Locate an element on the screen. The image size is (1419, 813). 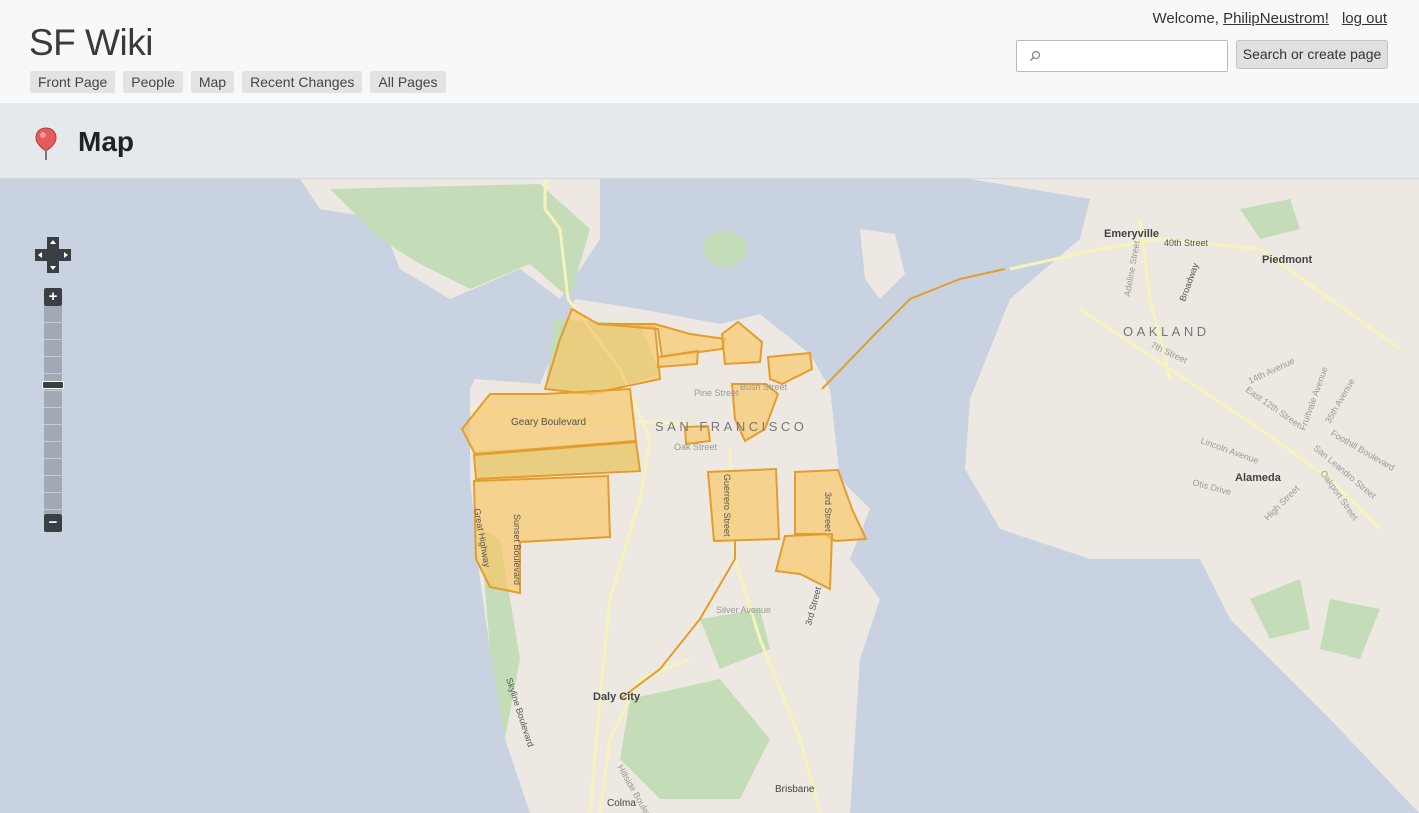
label-daly-city: Daly City is located at coordinates (617, 697).